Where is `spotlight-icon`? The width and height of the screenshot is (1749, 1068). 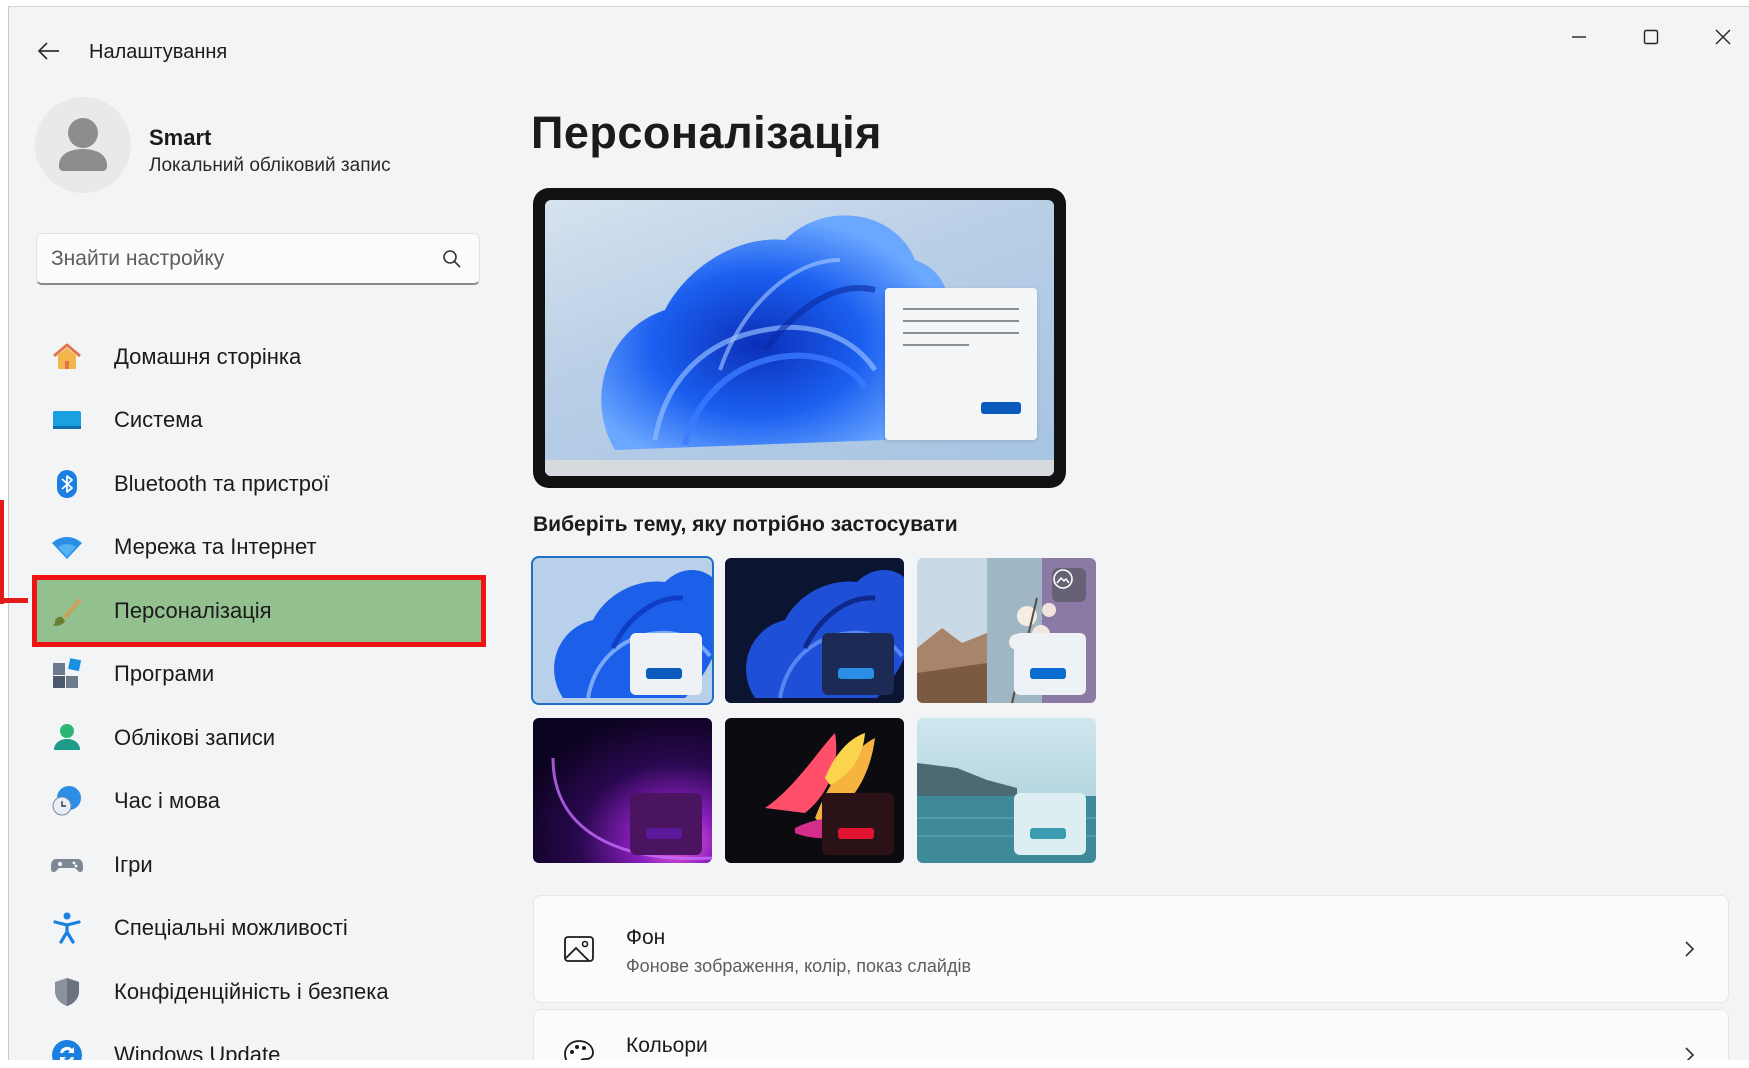
spotlight-icon is located at coordinates (1069, 585).